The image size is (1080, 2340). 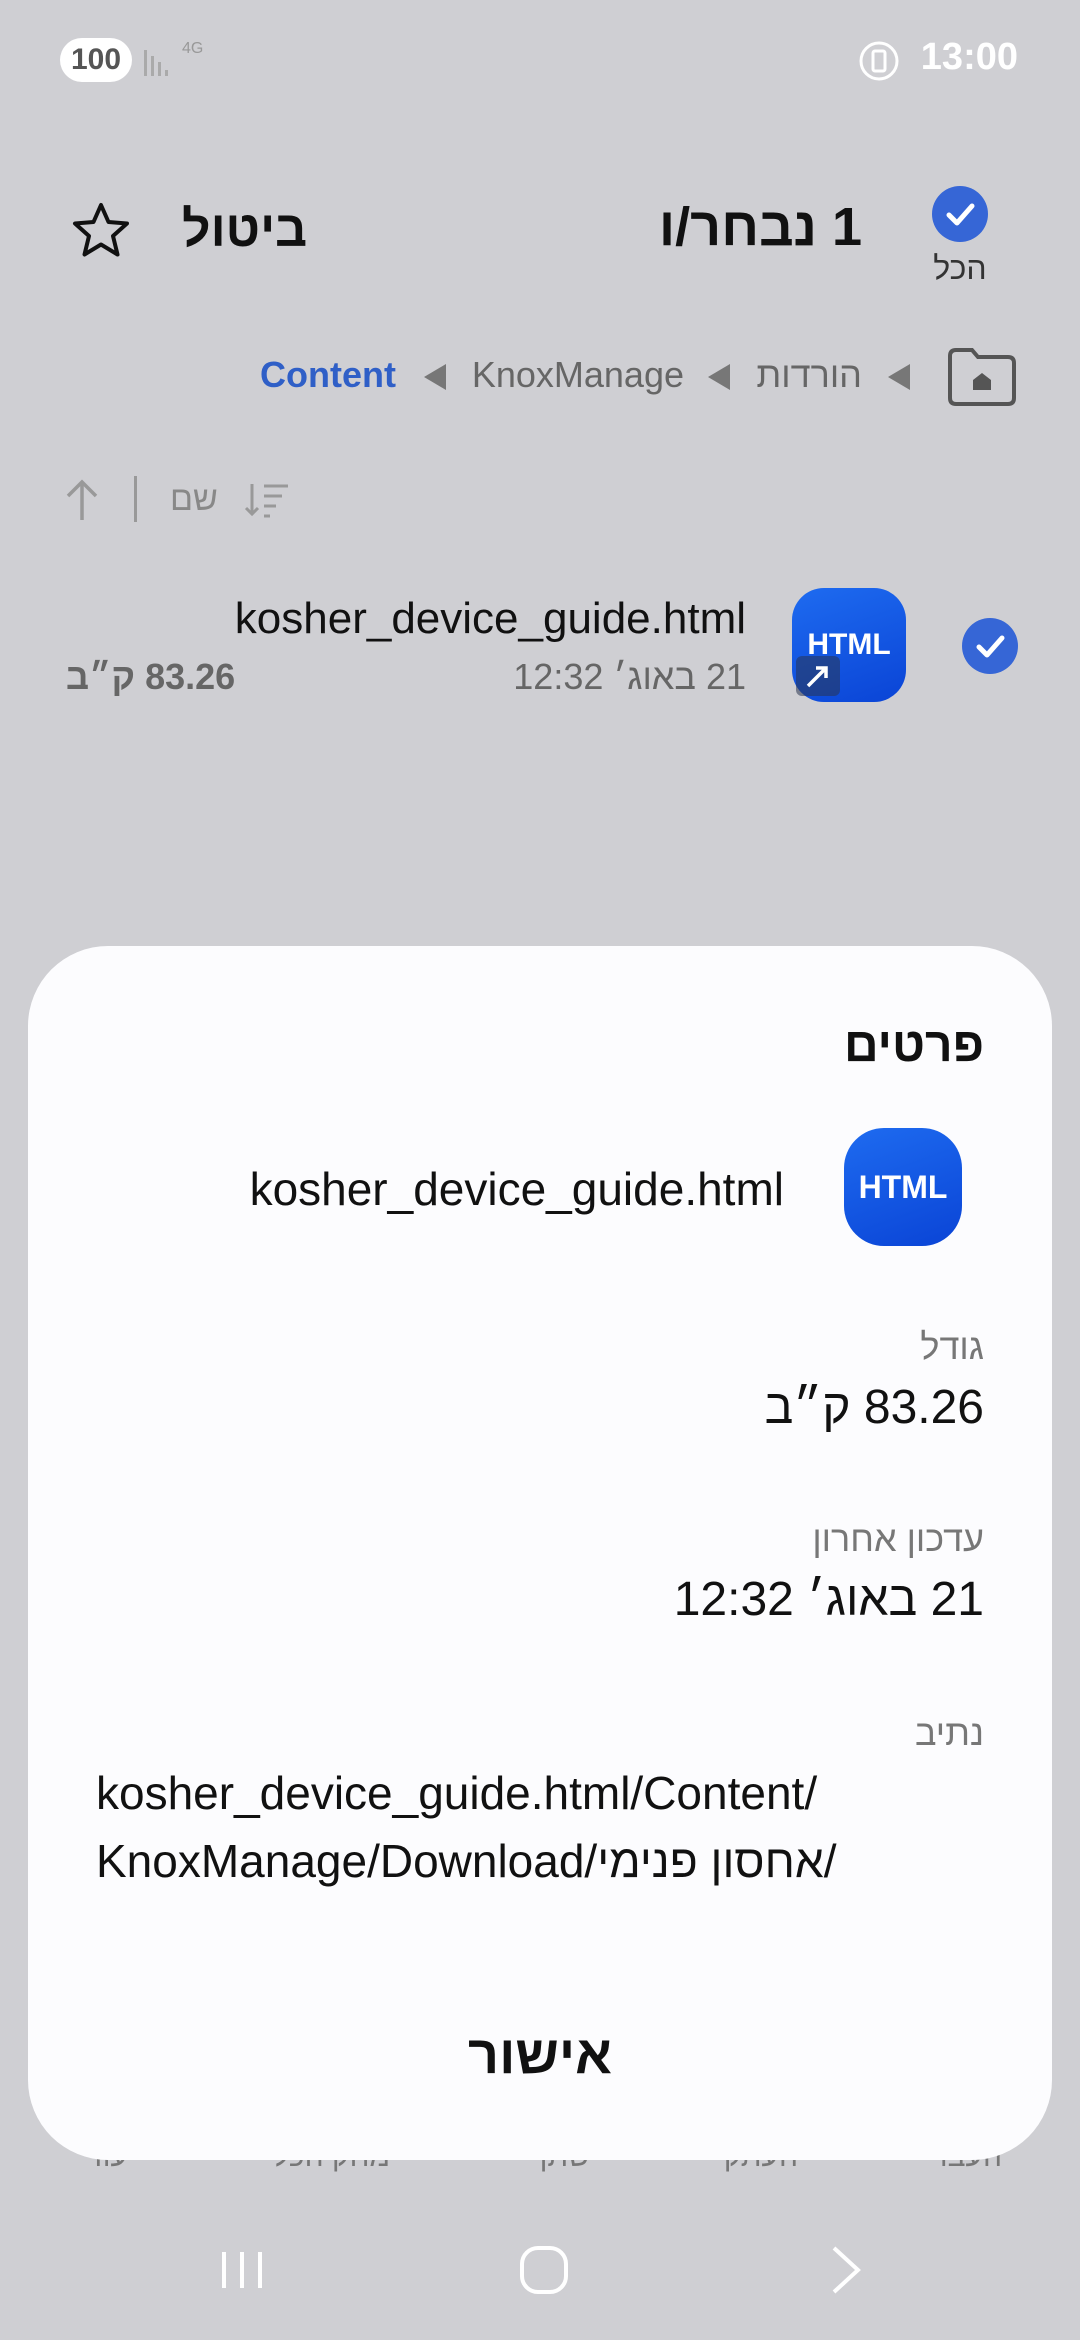 What do you see at coordinates (629, 676) in the screenshot?
I see `file-date: 21 באוג׳ 12:32` at bounding box center [629, 676].